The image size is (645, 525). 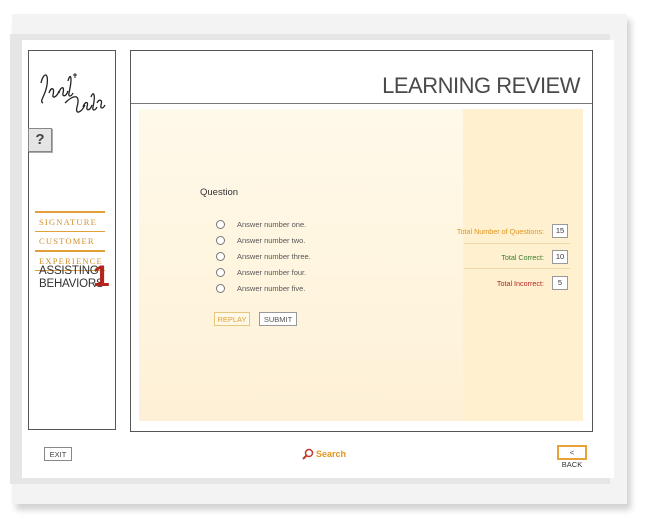 I want to click on stats-panel, so click(x=523, y=265).